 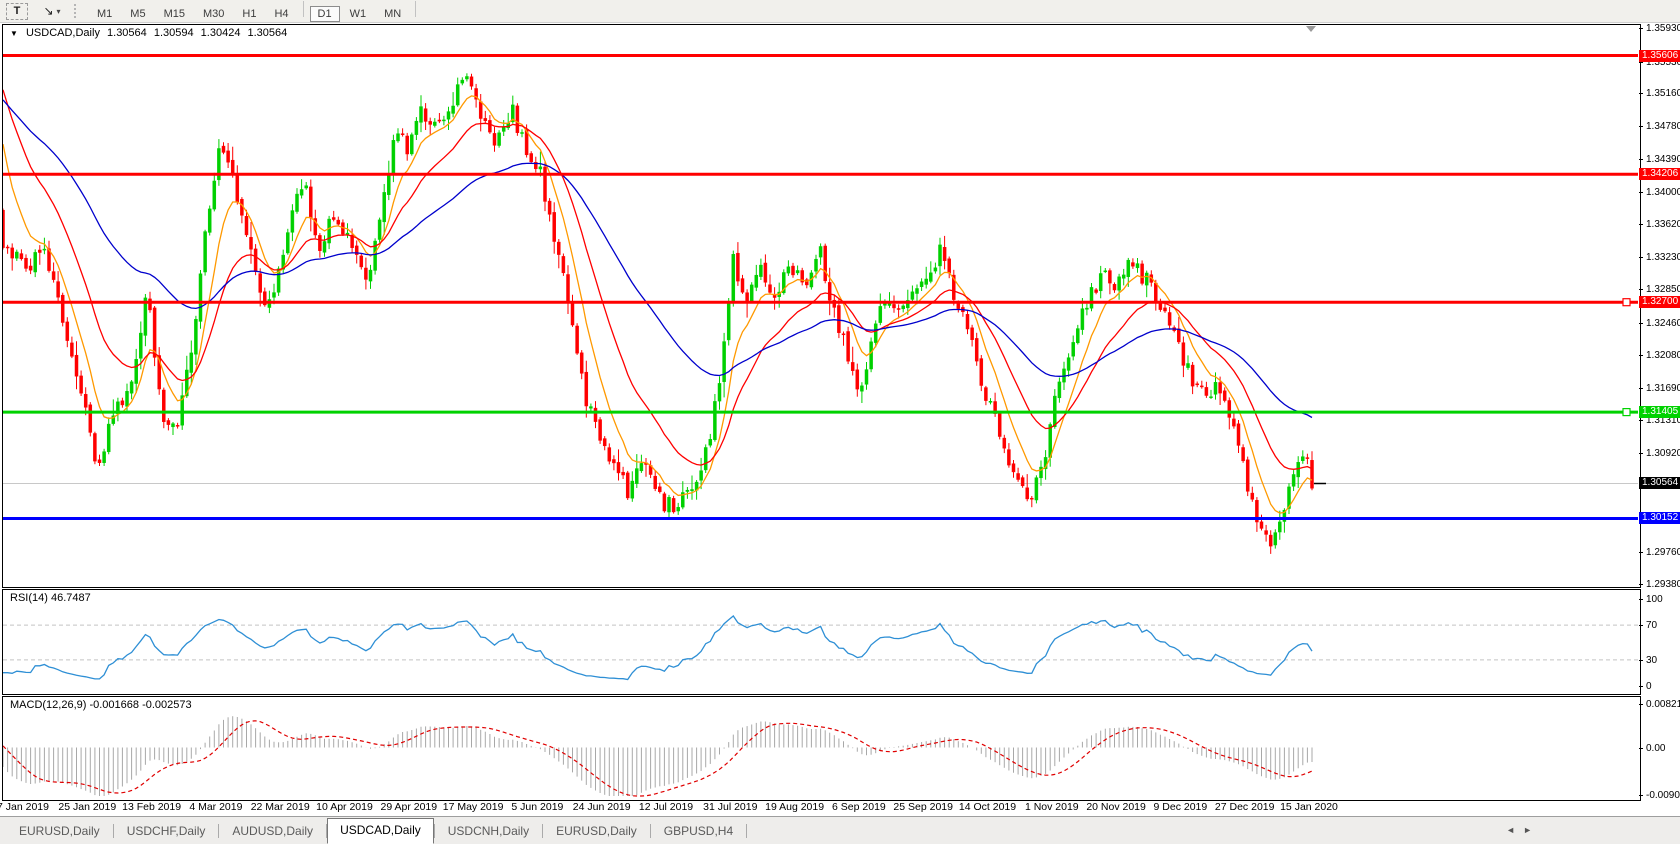 What do you see at coordinates (267, 33) in the screenshot?
I see `quote-close: 1.30564` at bounding box center [267, 33].